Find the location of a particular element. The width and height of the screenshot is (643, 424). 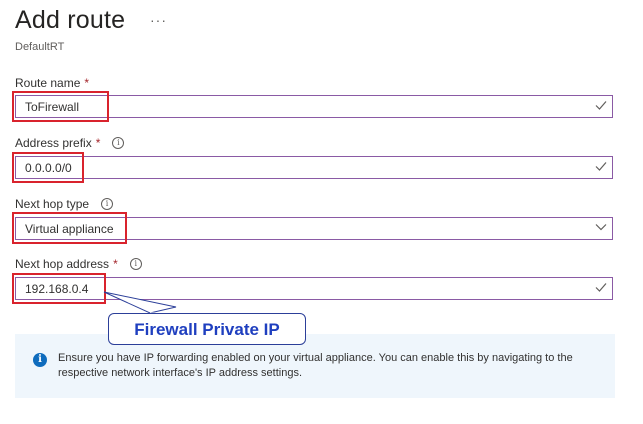

firewall-ip-callout: Firewall Private IP is located at coordinates (207, 329).